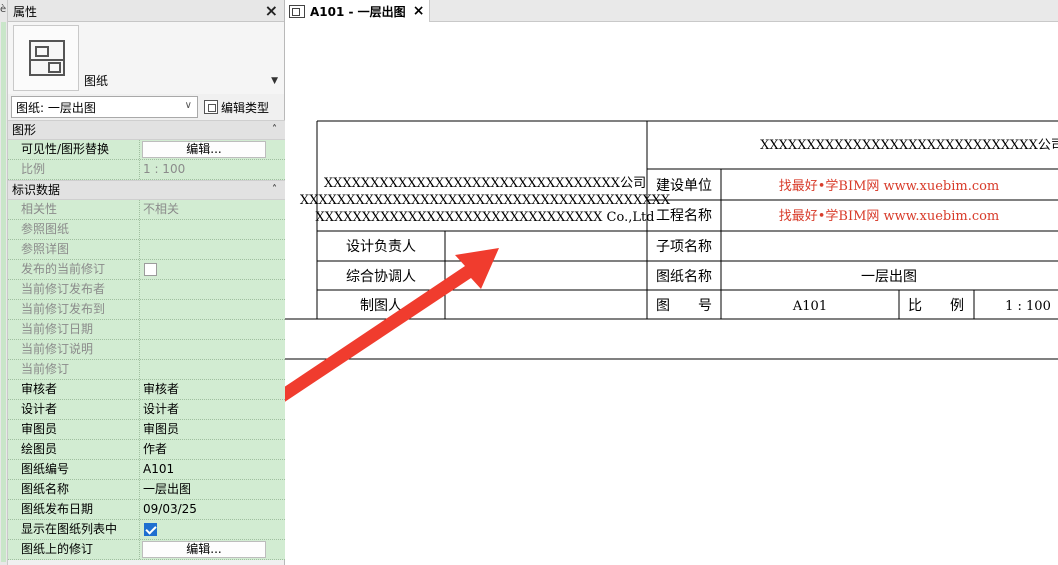 The height and width of the screenshot is (565, 1058). Describe the element at coordinates (212, 509) in the screenshot. I see `property-value: 09/03/25` at that location.